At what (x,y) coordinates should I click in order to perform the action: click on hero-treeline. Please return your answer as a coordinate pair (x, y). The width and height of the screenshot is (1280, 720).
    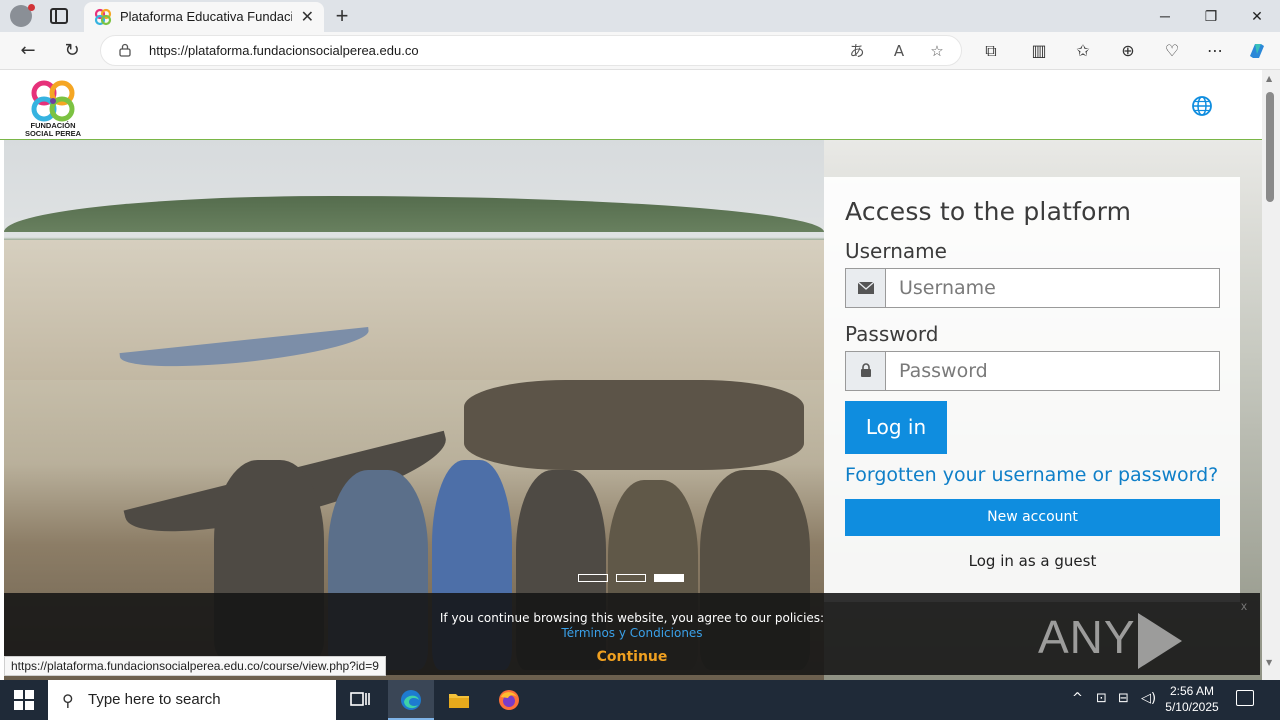
    Looking at the image, I should click on (414, 214).